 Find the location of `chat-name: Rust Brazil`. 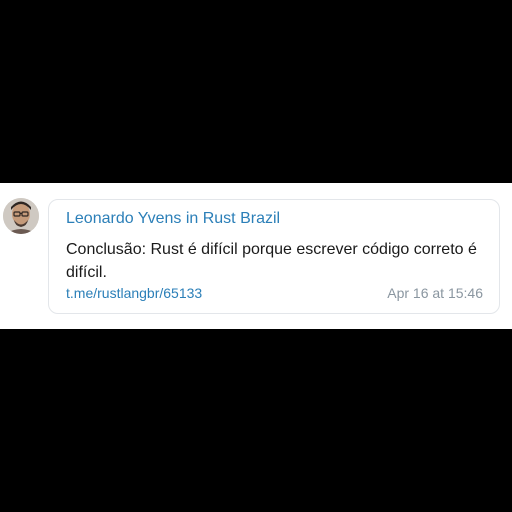

chat-name: Rust Brazil is located at coordinates (241, 218).